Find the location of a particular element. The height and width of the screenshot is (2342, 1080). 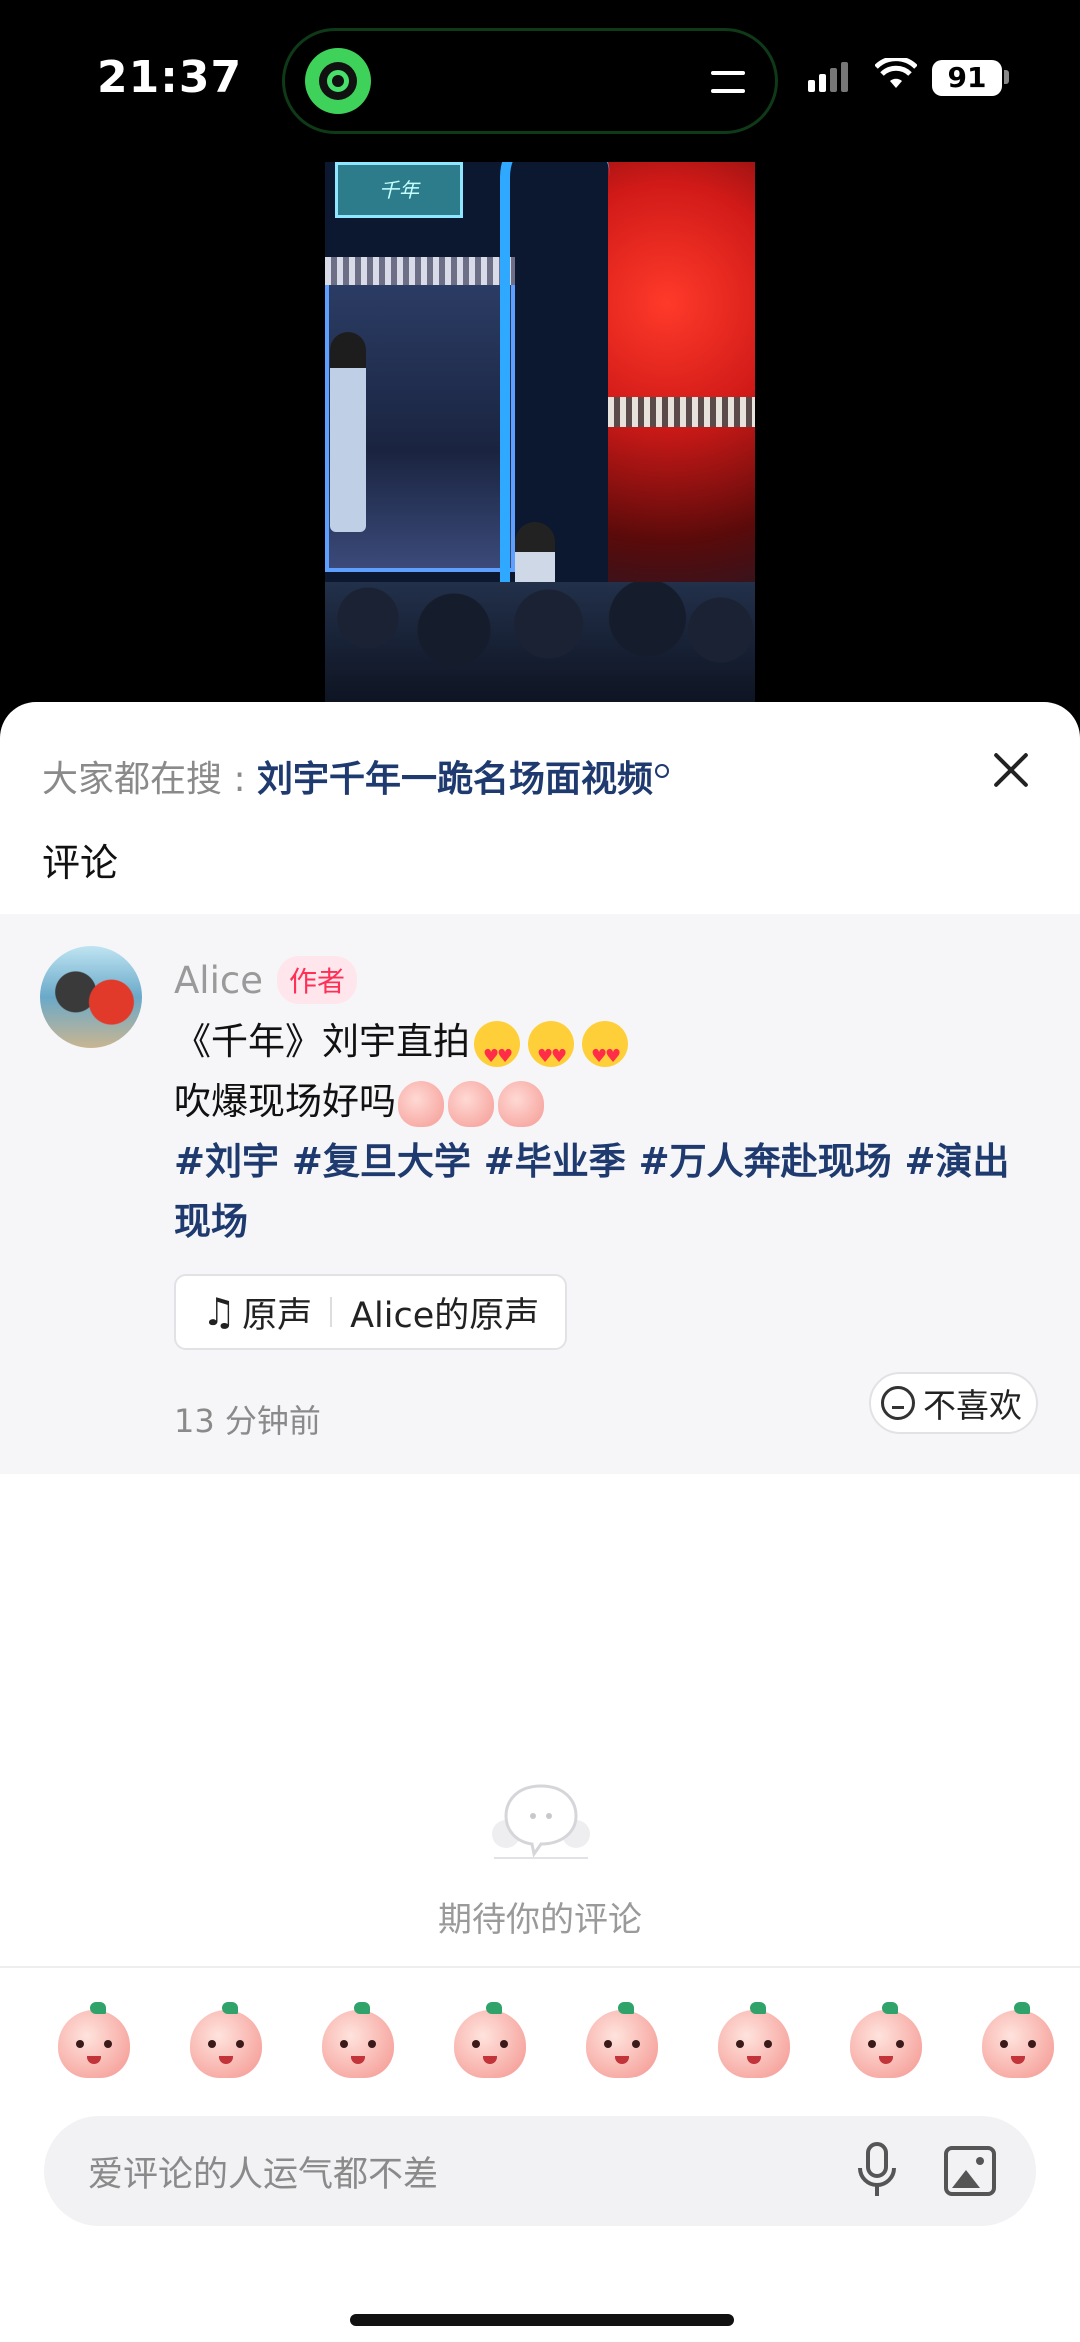

trending-search-prefix: 大家都在搜 : is located at coordinates (150, 779).